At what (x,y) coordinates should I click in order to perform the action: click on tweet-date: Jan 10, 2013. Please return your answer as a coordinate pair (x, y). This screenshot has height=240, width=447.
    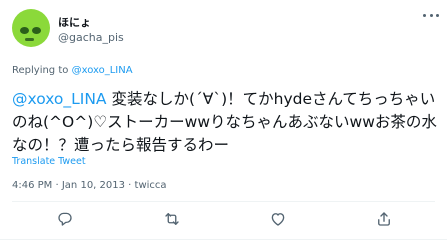
    Looking at the image, I should click on (93, 185).